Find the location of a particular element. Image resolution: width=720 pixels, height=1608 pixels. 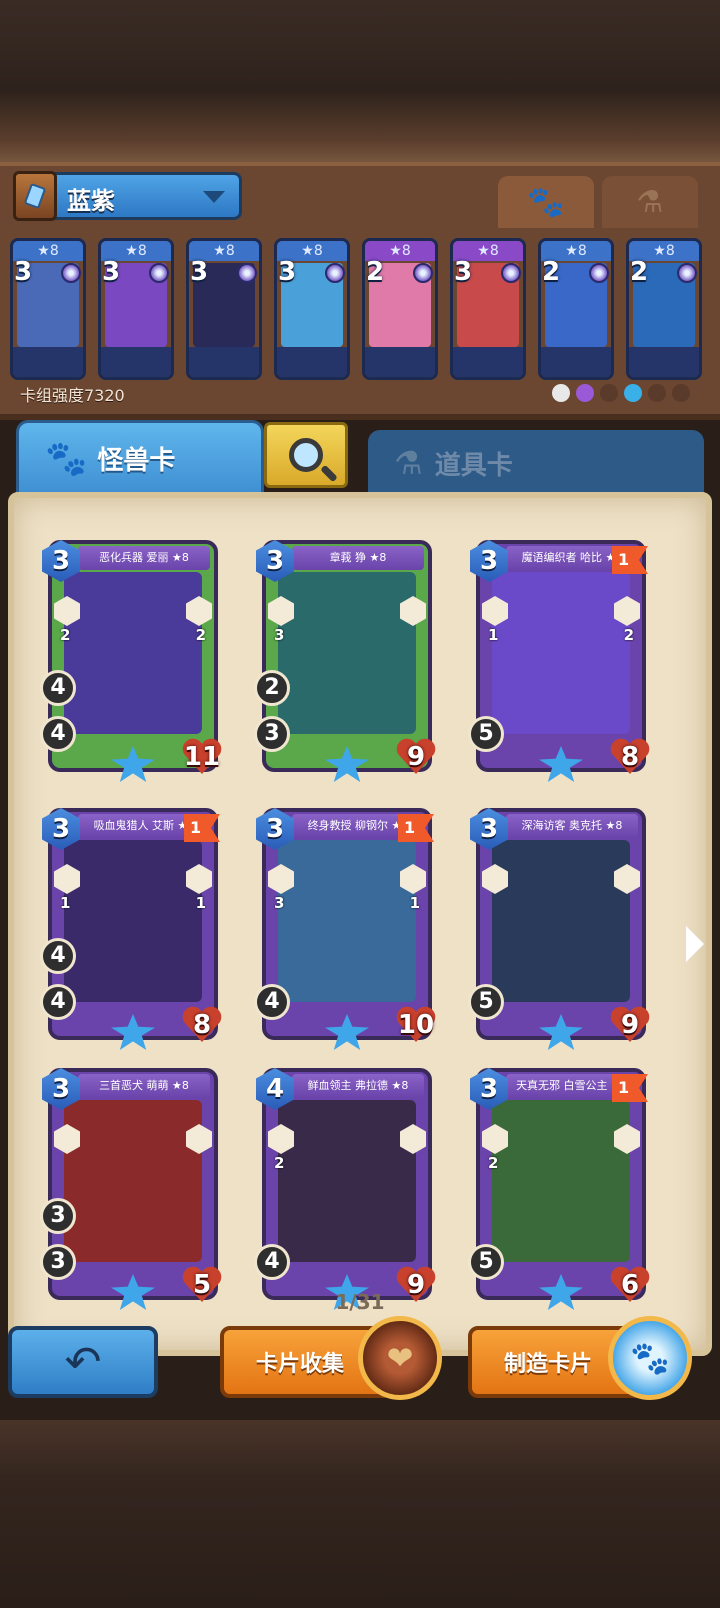

deck-name: 蓝紫 is located at coordinates (91, 201).